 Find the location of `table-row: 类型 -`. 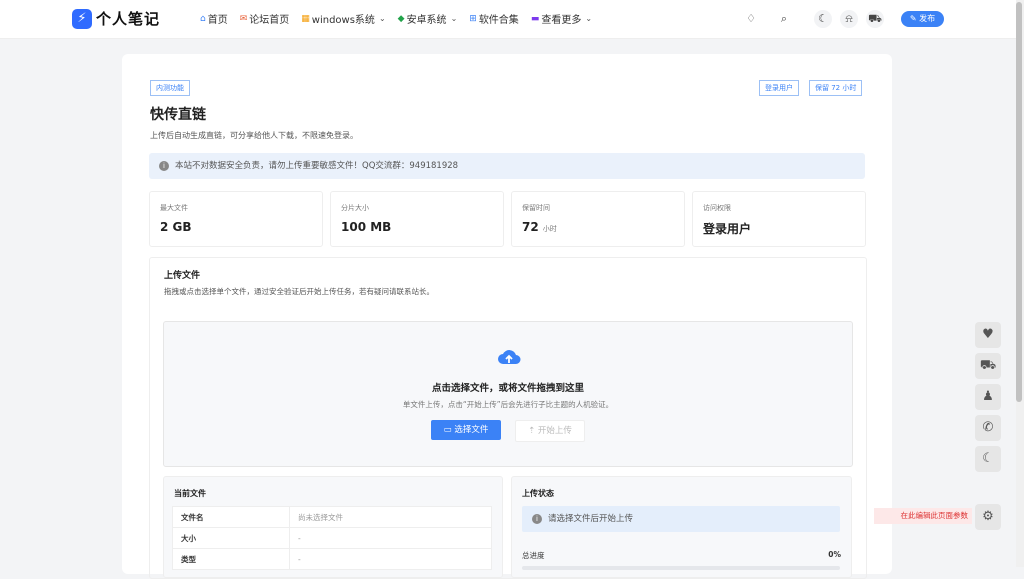

table-row: 类型 - is located at coordinates (332, 559).